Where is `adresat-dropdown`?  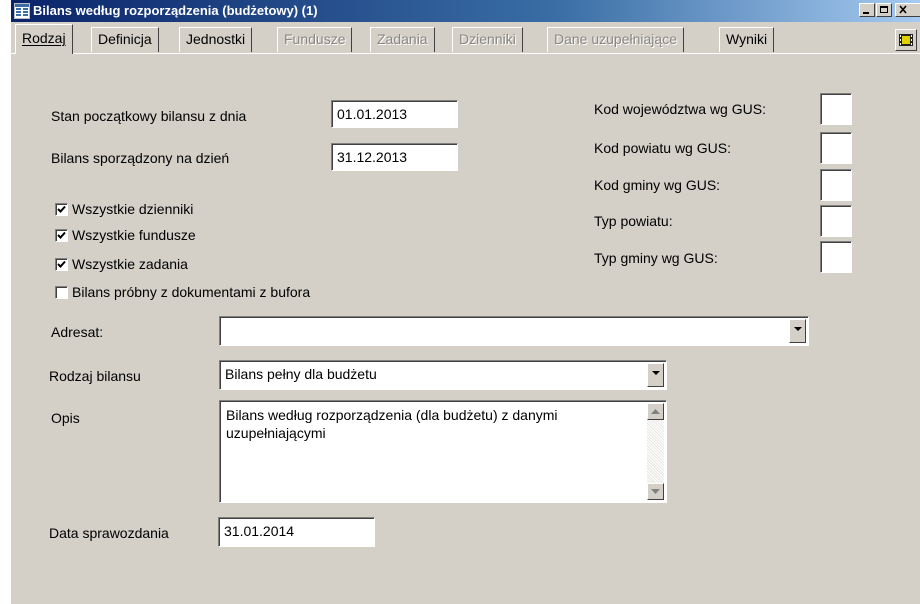 adresat-dropdown is located at coordinates (514, 331).